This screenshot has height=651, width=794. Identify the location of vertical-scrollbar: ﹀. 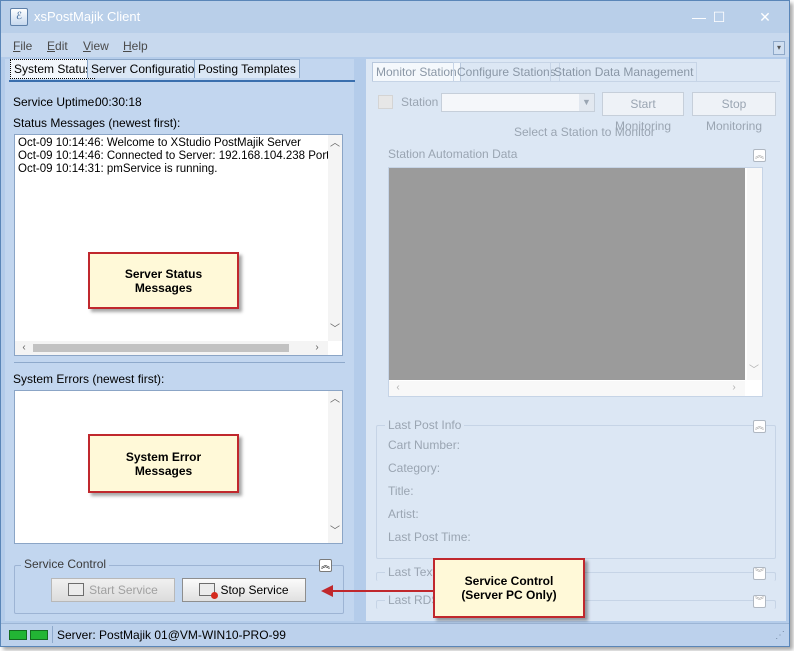
(754, 274).